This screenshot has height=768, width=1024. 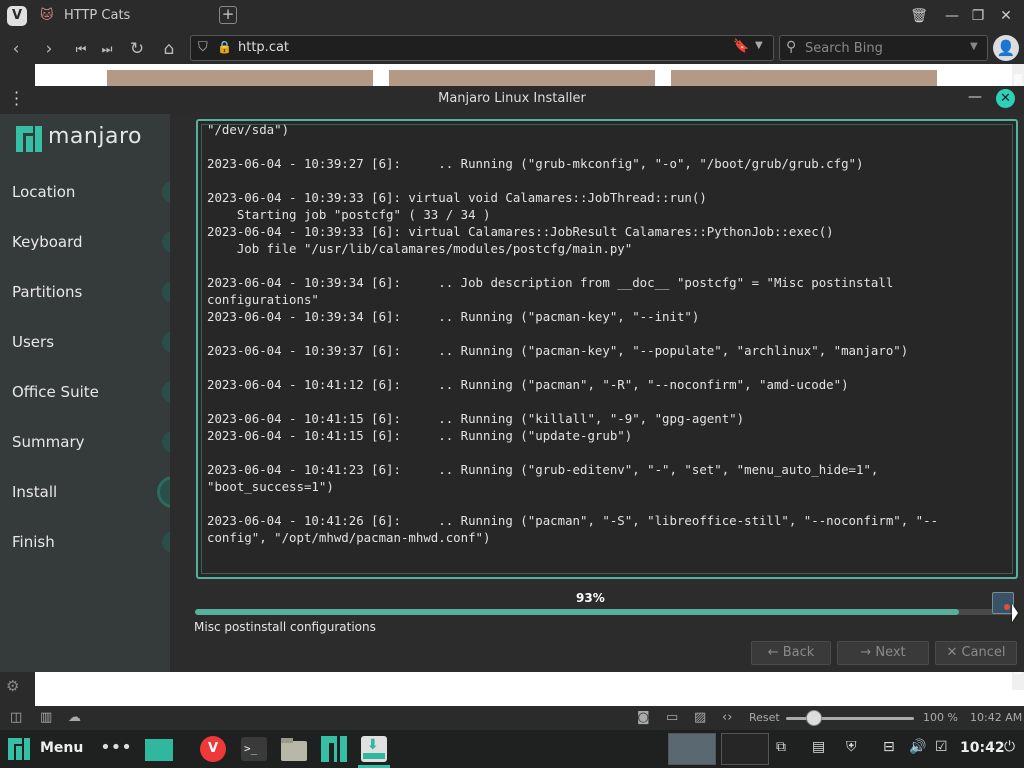 I want to click on logo-text: manjaro, so click(x=95, y=136).